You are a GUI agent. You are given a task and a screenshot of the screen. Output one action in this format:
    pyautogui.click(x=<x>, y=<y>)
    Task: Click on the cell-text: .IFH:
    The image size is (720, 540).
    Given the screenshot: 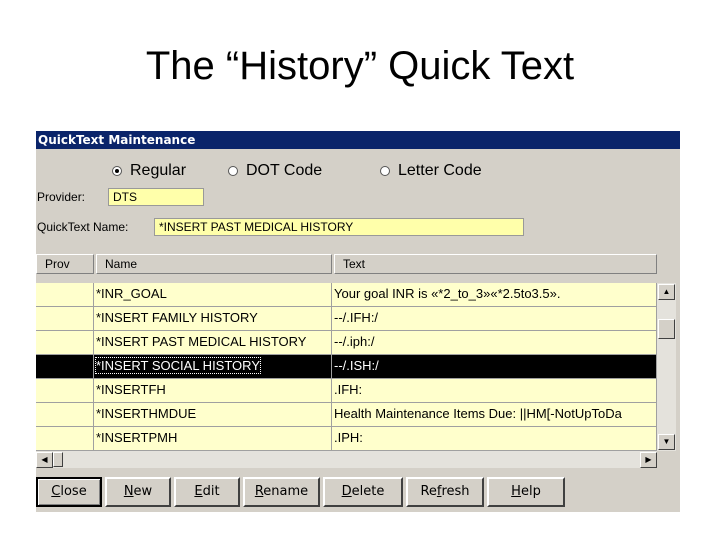 What is the action you would take?
    pyautogui.click(x=494, y=391)
    